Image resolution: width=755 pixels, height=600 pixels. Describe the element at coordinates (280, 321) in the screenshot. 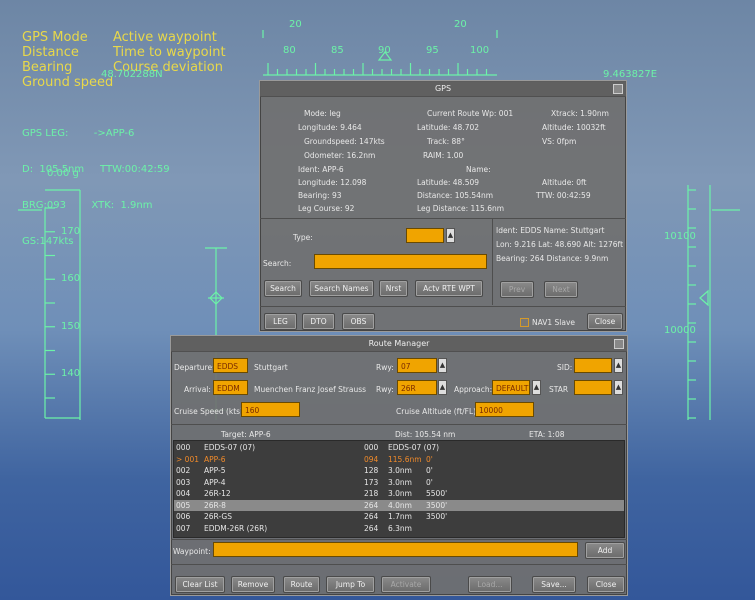

I see `gps-leg-button: LEG` at that location.